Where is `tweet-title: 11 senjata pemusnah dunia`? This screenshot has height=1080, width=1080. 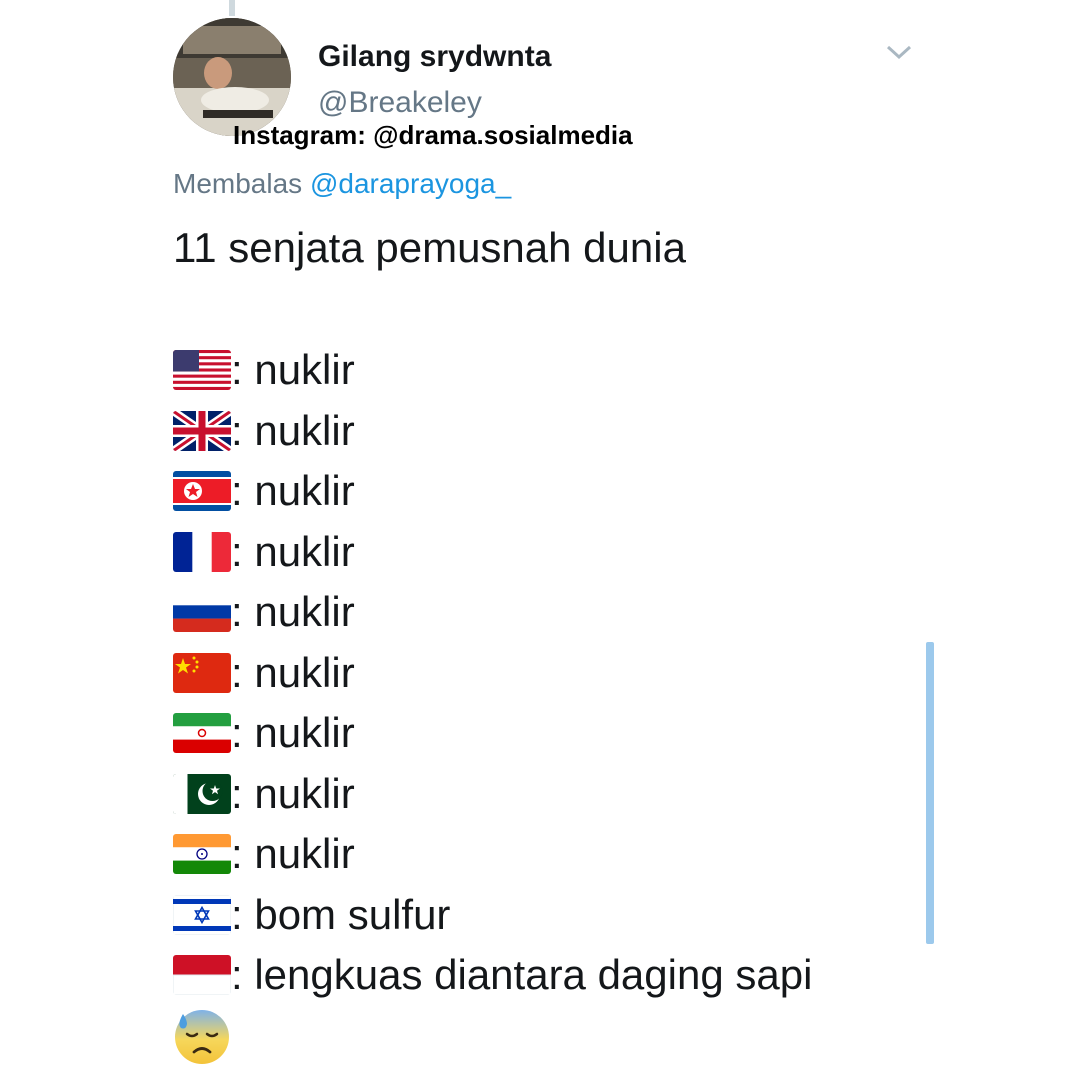 tweet-title: 11 senjata pemusnah dunia is located at coordinates (429, 247).